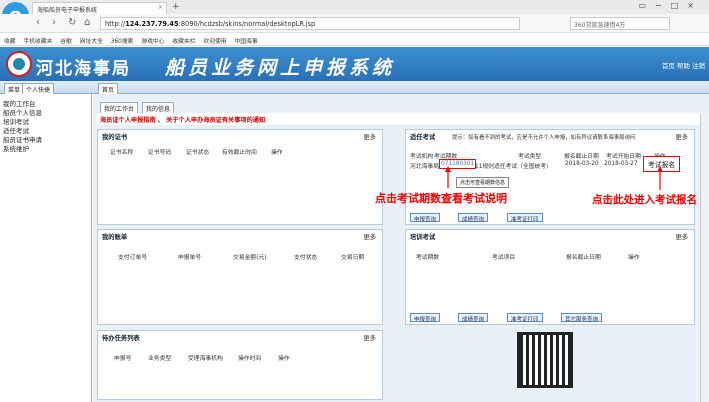  Describe the element at coordinates (554, 178) in the screenshot. I see `annotation-arrows` at that location.